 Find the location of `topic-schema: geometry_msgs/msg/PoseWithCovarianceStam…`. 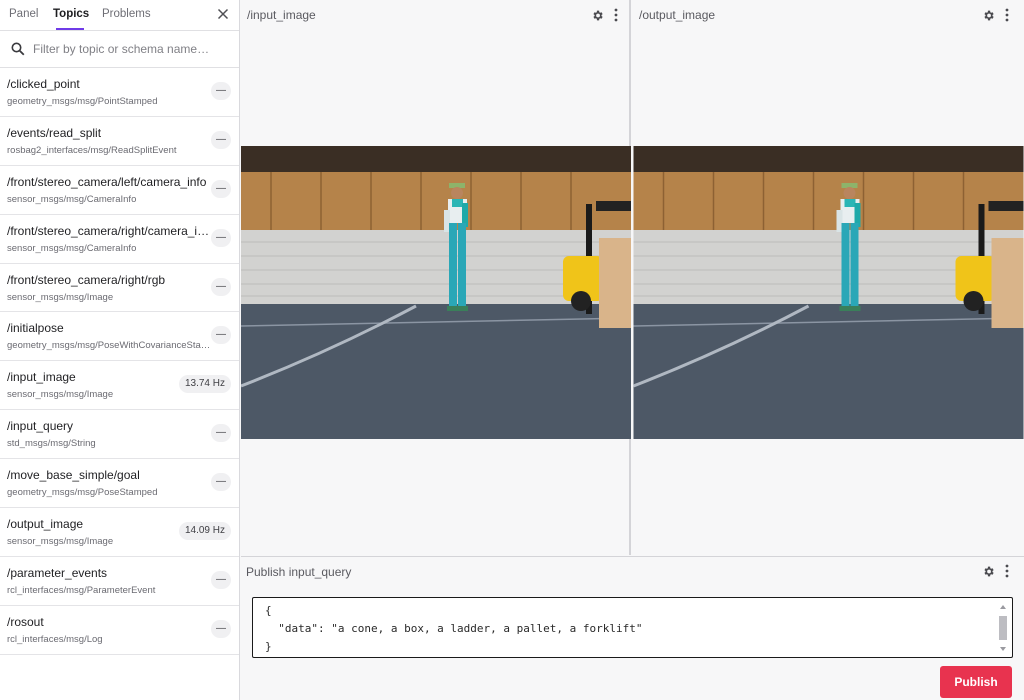

topic-schema: geometry_msgs/msg/PoseWithCovarianceStam… is located at coordinates (109, 346).